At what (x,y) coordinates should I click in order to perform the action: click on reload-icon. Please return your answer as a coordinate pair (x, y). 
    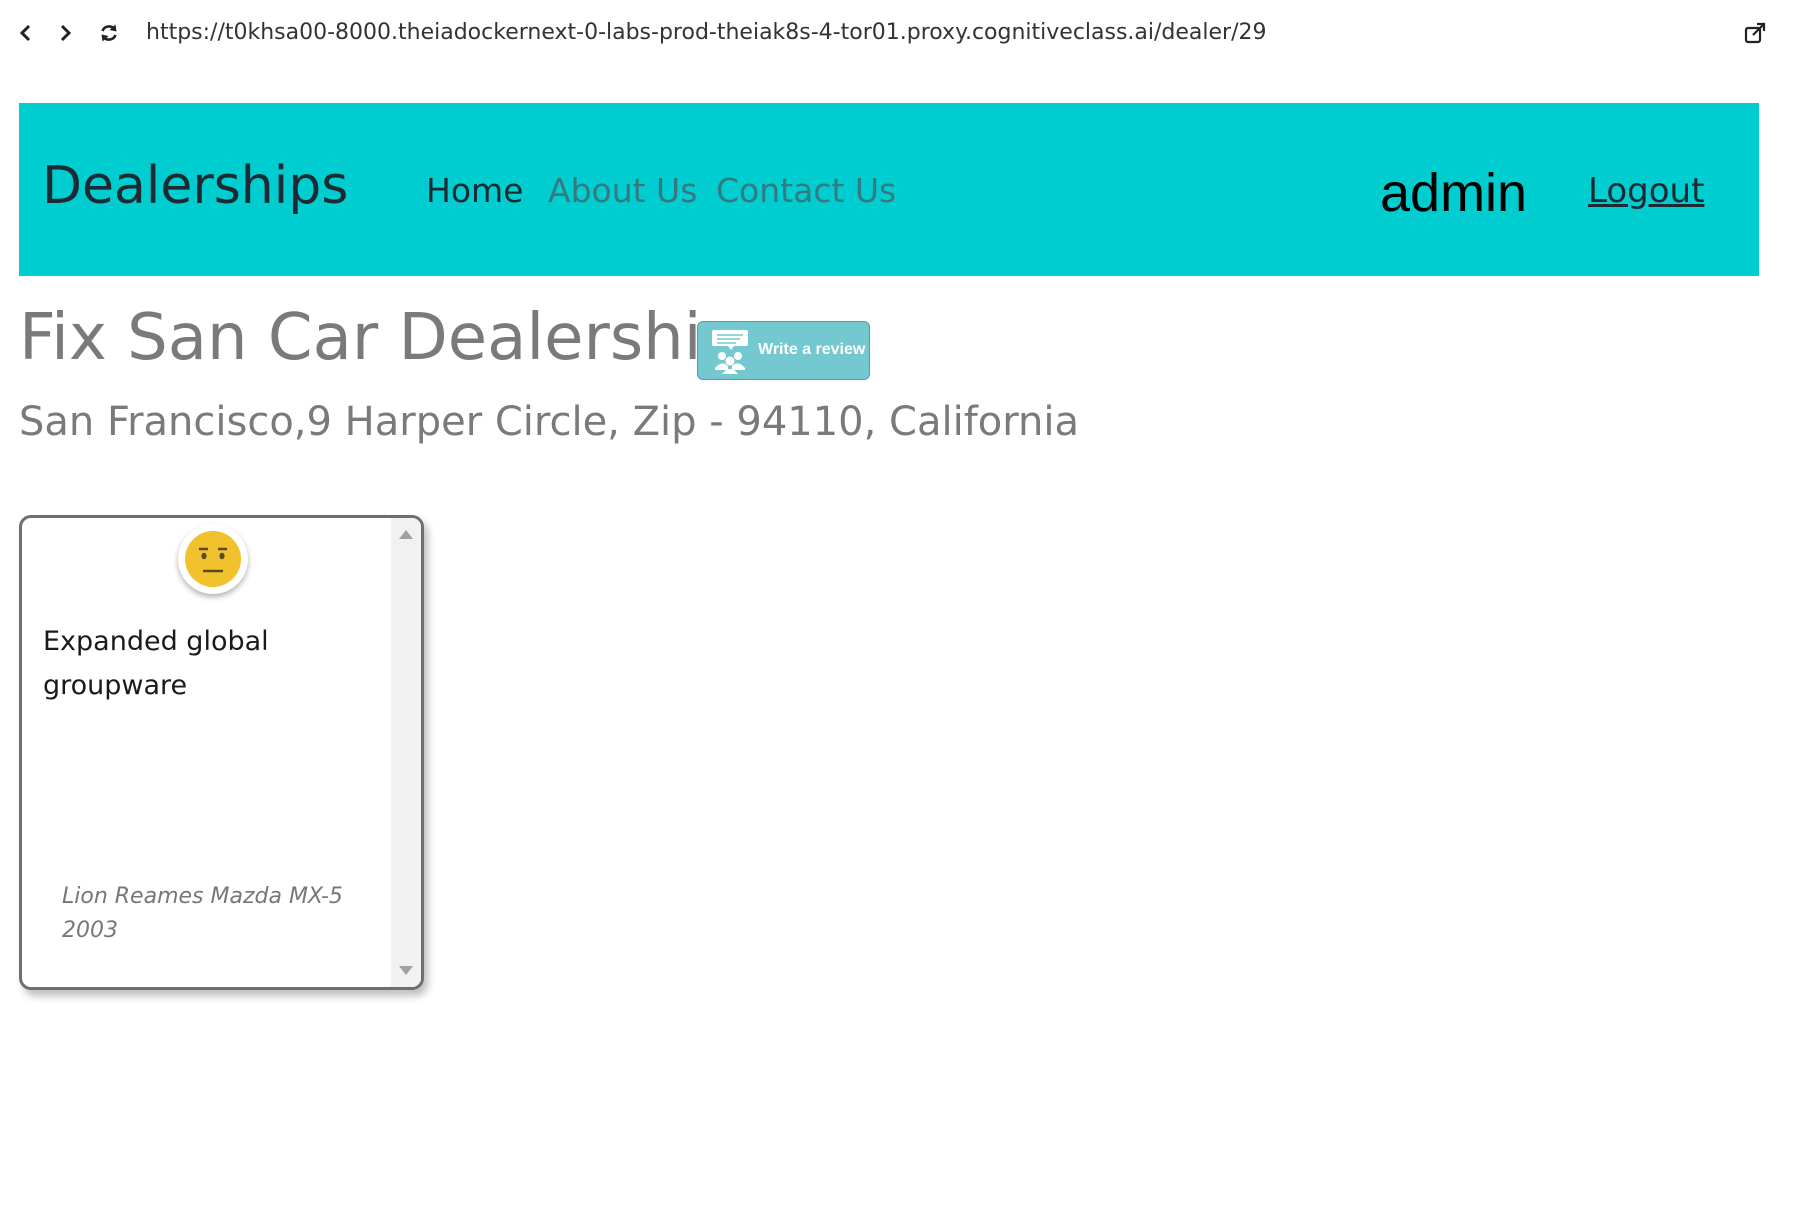
    Looking at the image, I should click on (109, 33).